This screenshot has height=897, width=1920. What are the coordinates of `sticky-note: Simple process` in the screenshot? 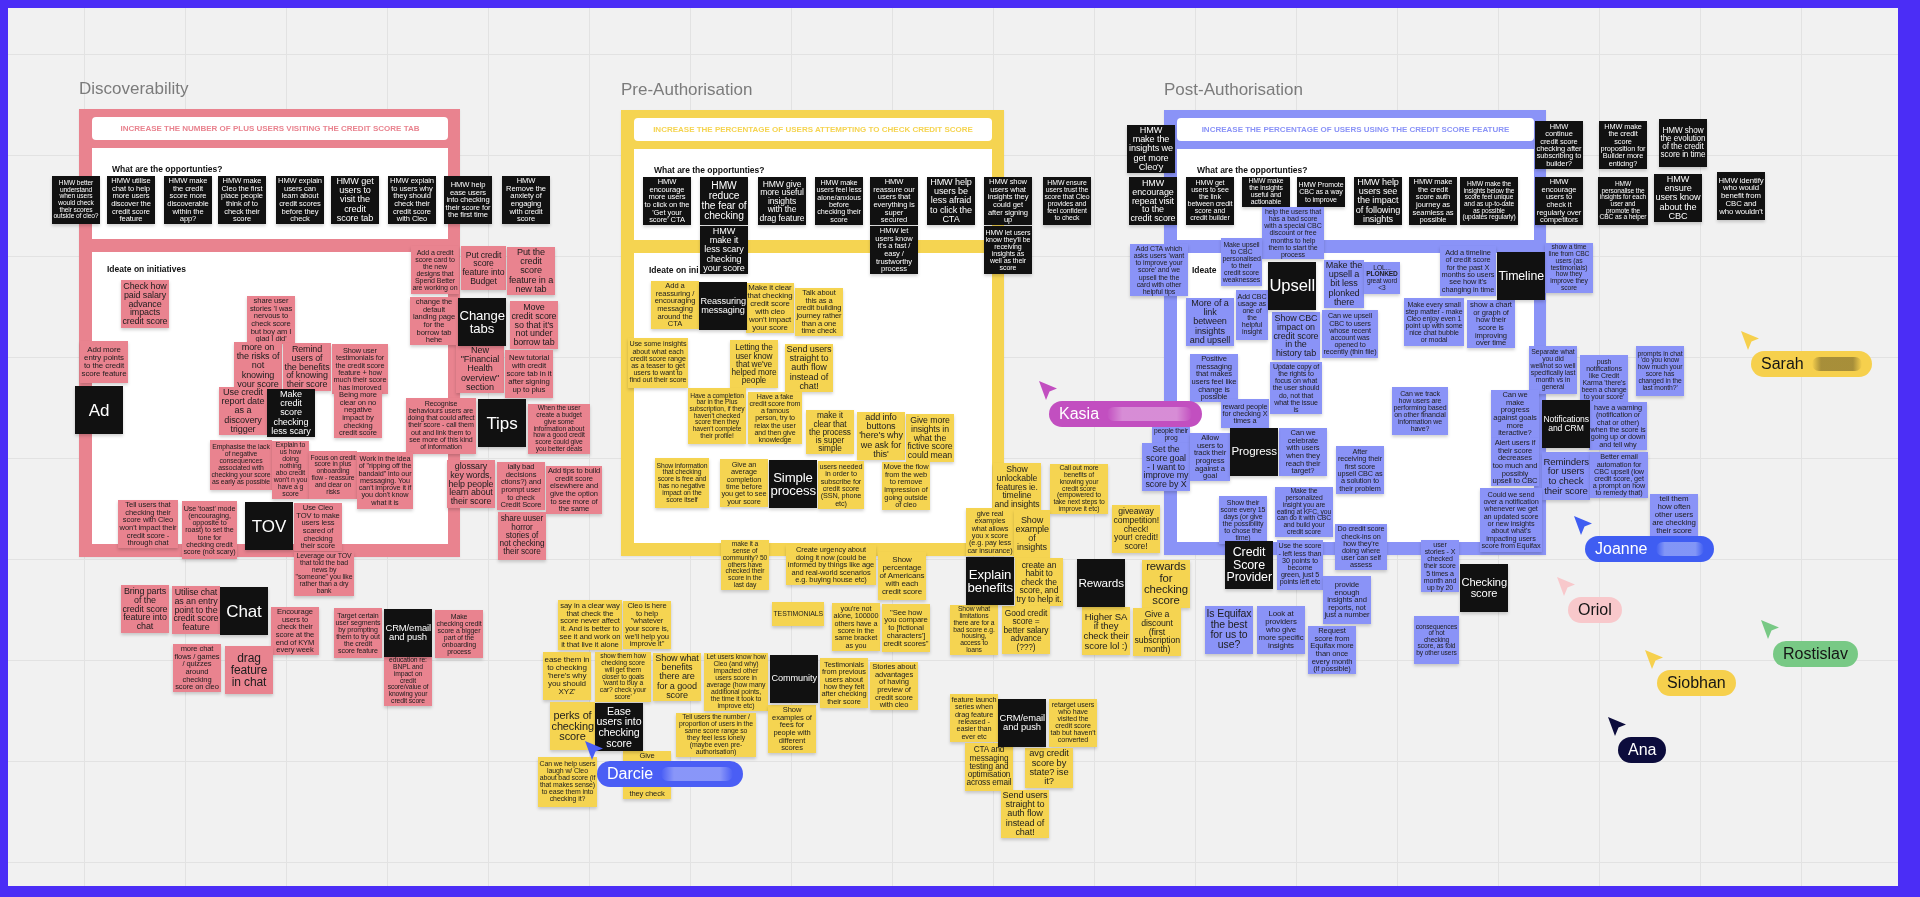 It's located at (793, 484).